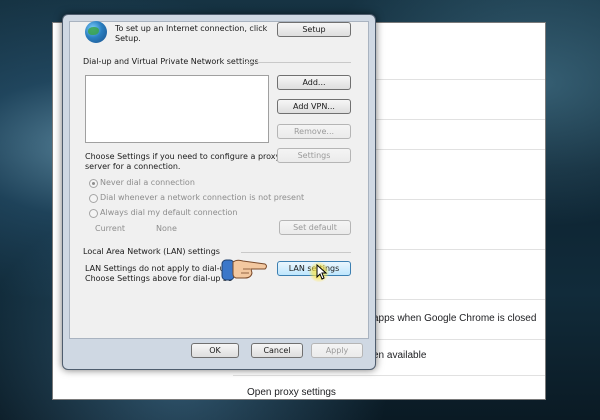 Image resolution: width=600 pixels, height=420 pixels. I want to click on mouse-cursor-icon, so click(322, 272).